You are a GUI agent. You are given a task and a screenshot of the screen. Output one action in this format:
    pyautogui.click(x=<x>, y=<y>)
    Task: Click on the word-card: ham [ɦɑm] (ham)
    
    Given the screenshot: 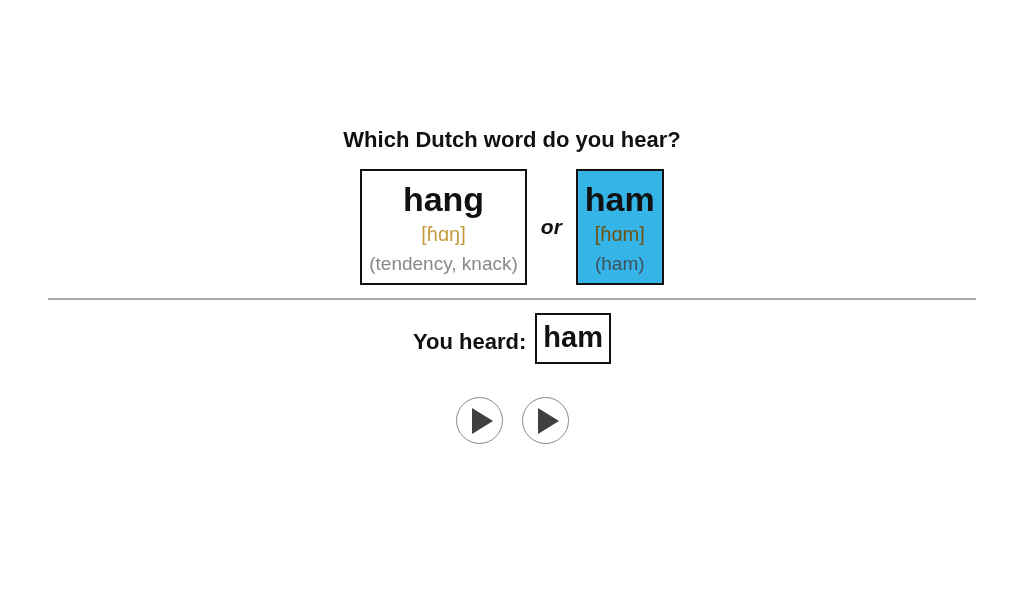 What is the action you would take?
    pyautogui.click(x=619, y=227)
    